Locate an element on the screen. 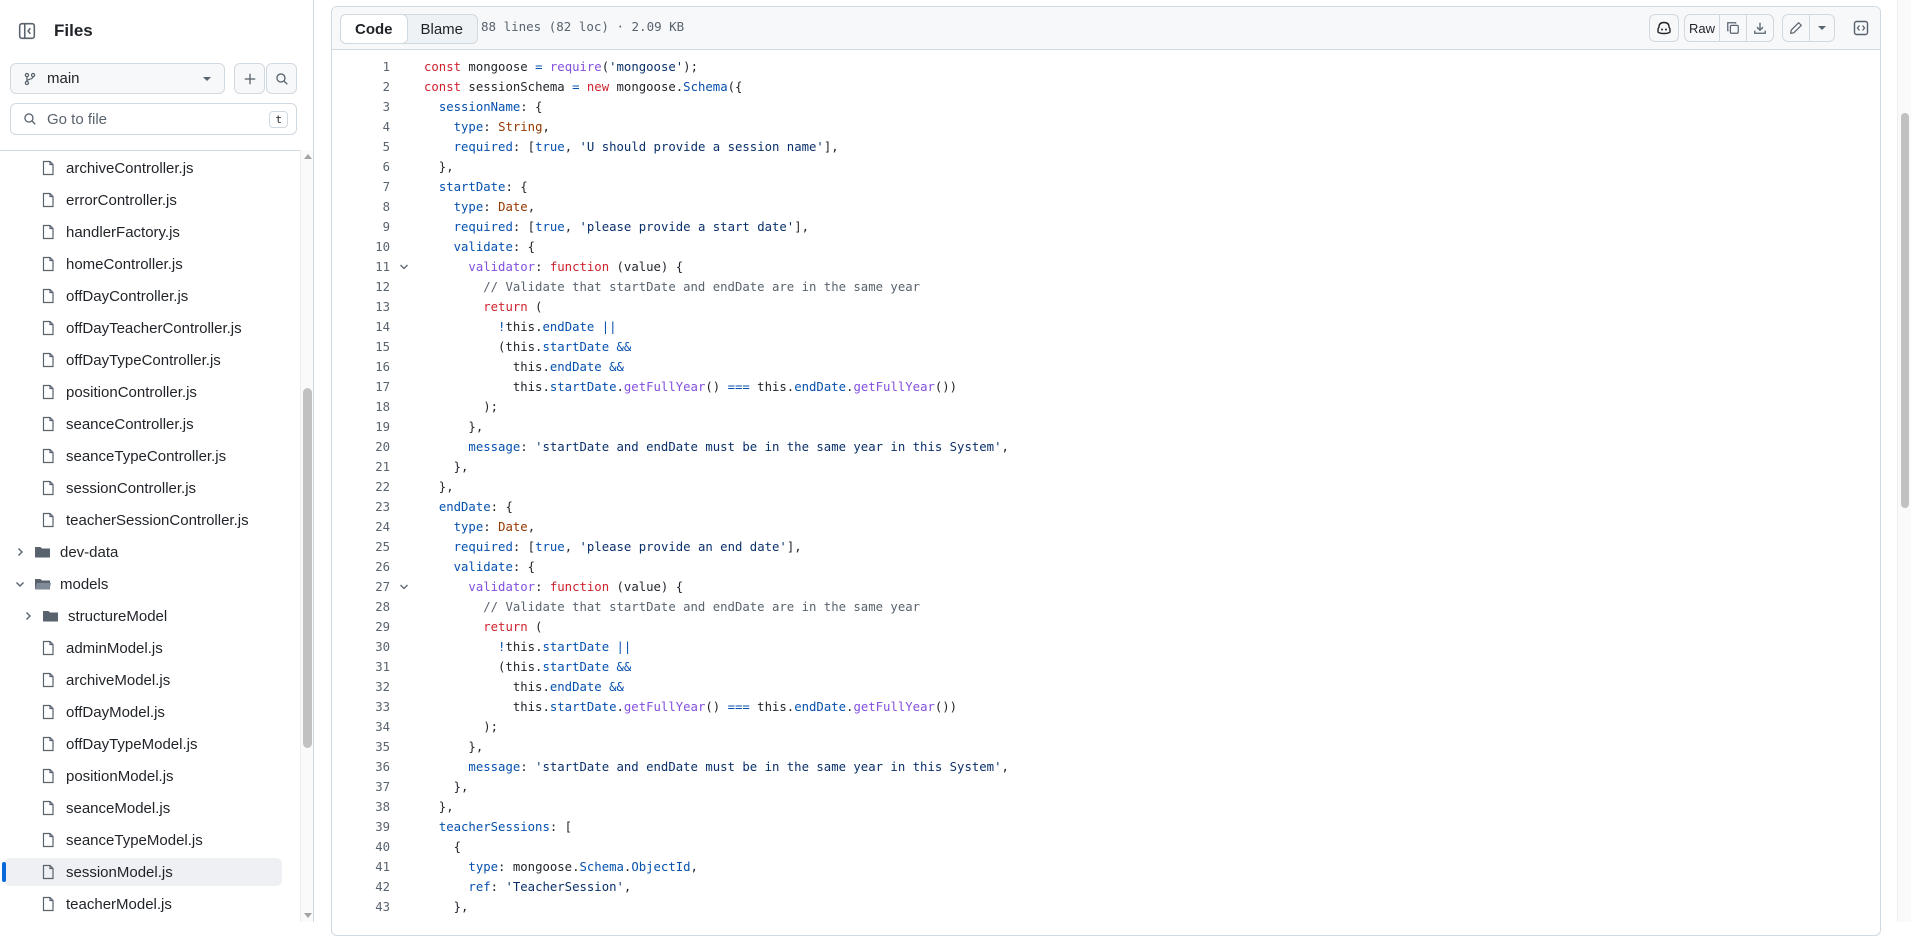 This screenshot has width=1911, height=936. download-button is located at coordinates (1760, 28).